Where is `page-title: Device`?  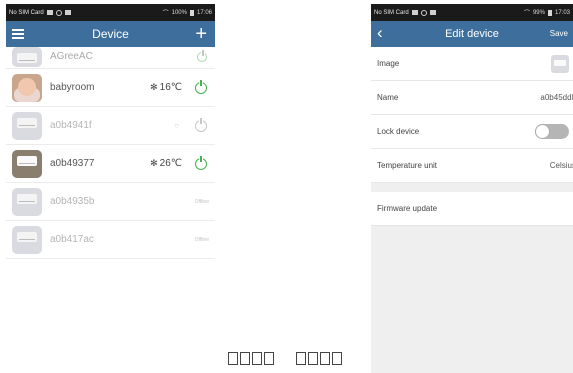 page-title: Device is located at coordinates (110, 34).